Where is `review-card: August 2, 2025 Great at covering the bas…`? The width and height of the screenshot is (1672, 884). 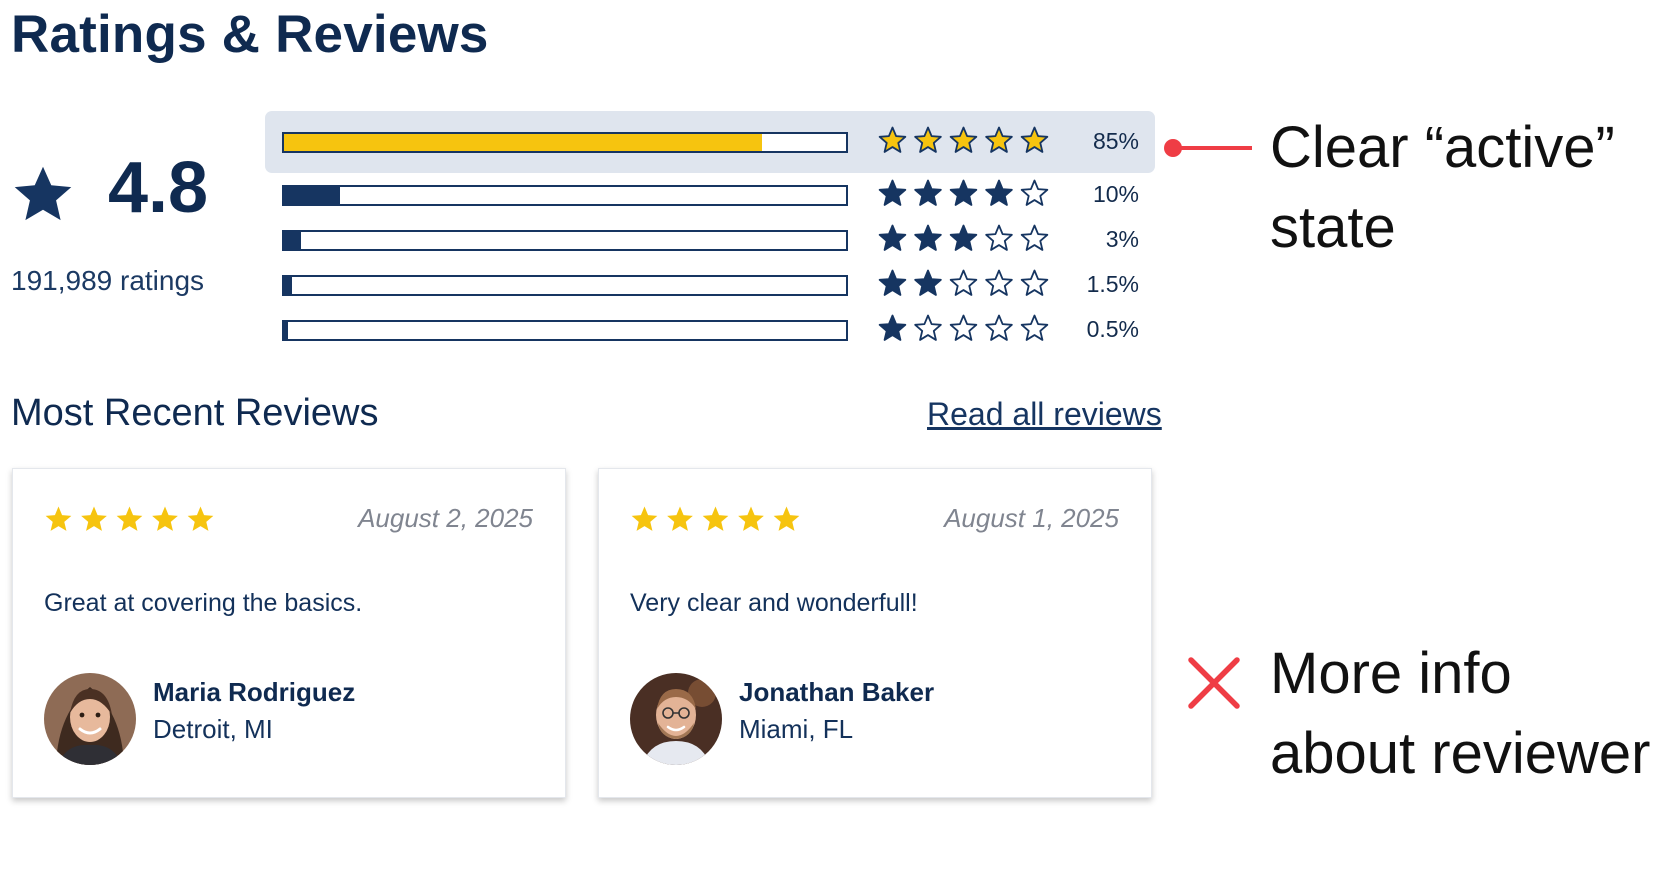 review-card: August 2, 2025 Great at covering the bas… is located at coordinates (289, 633).